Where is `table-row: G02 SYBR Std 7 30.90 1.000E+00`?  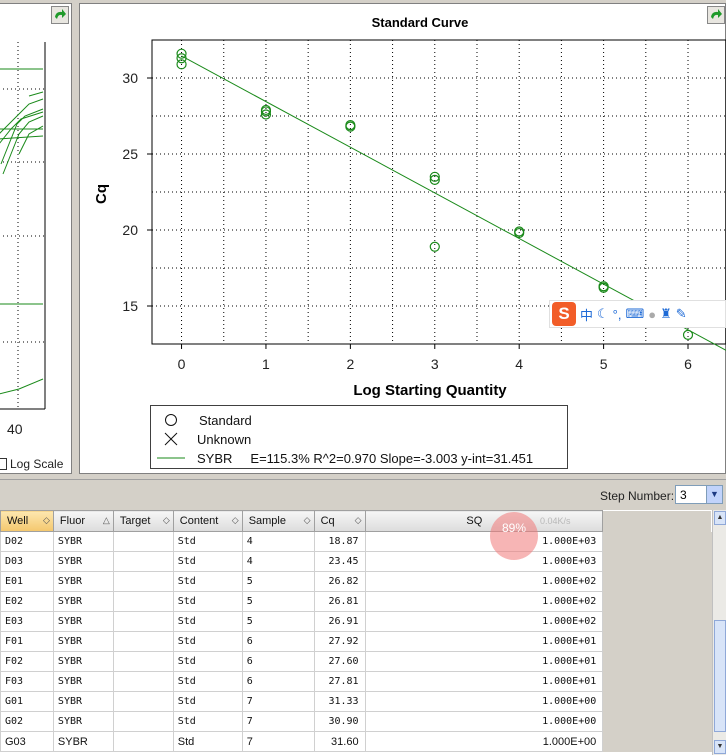
table-row: G02 SYBR Std 7 30.90 1.000E+00 is located at coordinates (356, 721).